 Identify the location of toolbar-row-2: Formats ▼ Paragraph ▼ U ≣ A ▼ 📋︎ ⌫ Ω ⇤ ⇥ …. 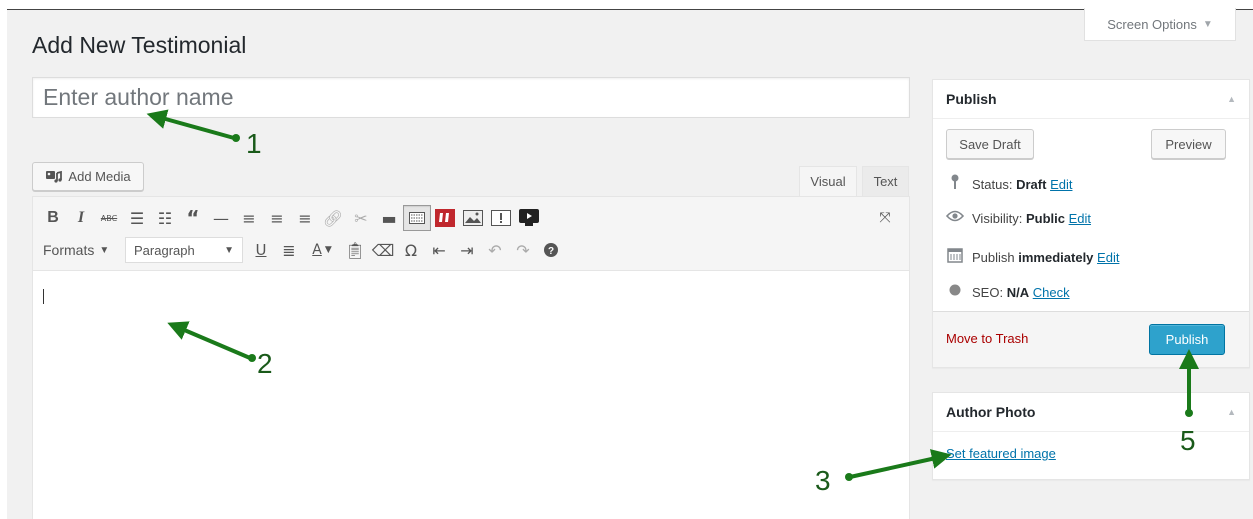
(302, 250).